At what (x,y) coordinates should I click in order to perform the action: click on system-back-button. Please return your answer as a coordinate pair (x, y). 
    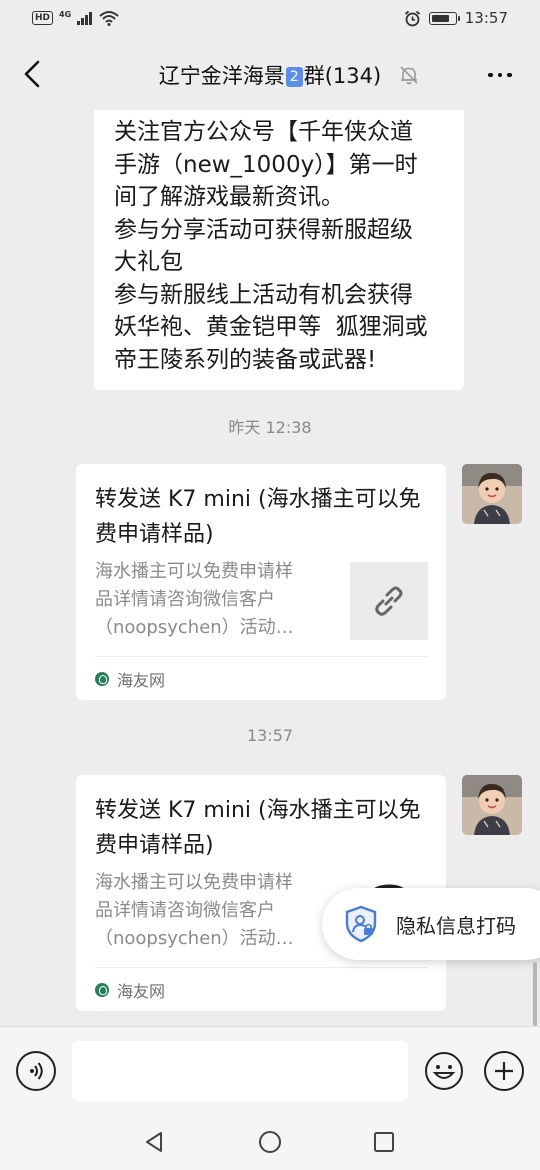
    Looking at the image, I should click on (154, 1142).